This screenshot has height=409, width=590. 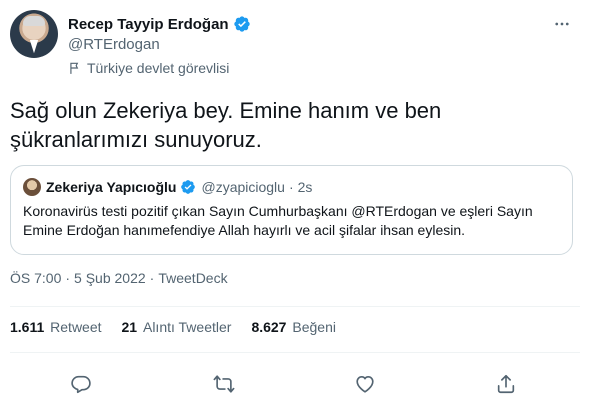 What do you see at coordinates (148, 24) in the screenshot?
I see `author-display-name: Recep Tayyip Erdoğan` at bounding box center [148, 24].